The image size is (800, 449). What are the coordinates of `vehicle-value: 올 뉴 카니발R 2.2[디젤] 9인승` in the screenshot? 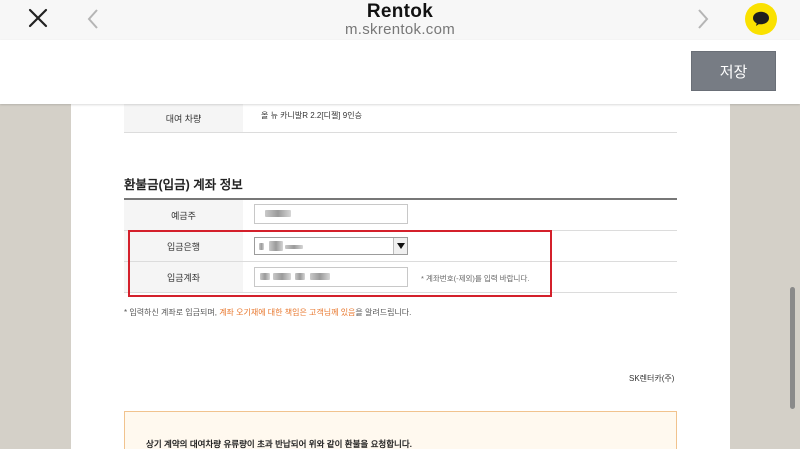 It's located at (311, 115).